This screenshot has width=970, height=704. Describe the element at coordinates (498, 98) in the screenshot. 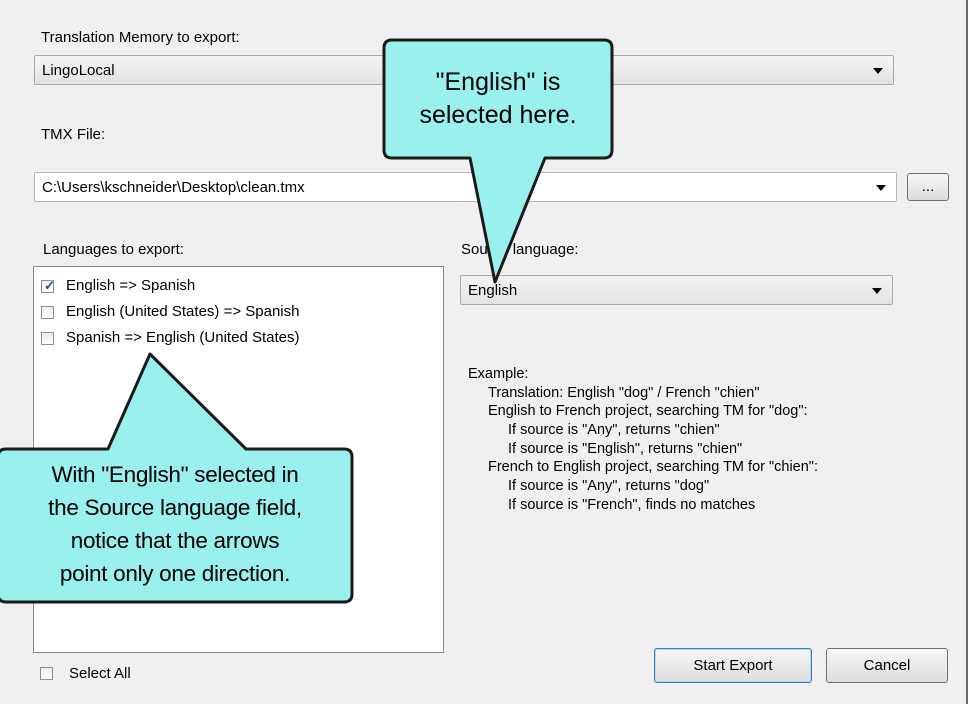

I see `callout-top-text: "English" is selected here.` at that location.